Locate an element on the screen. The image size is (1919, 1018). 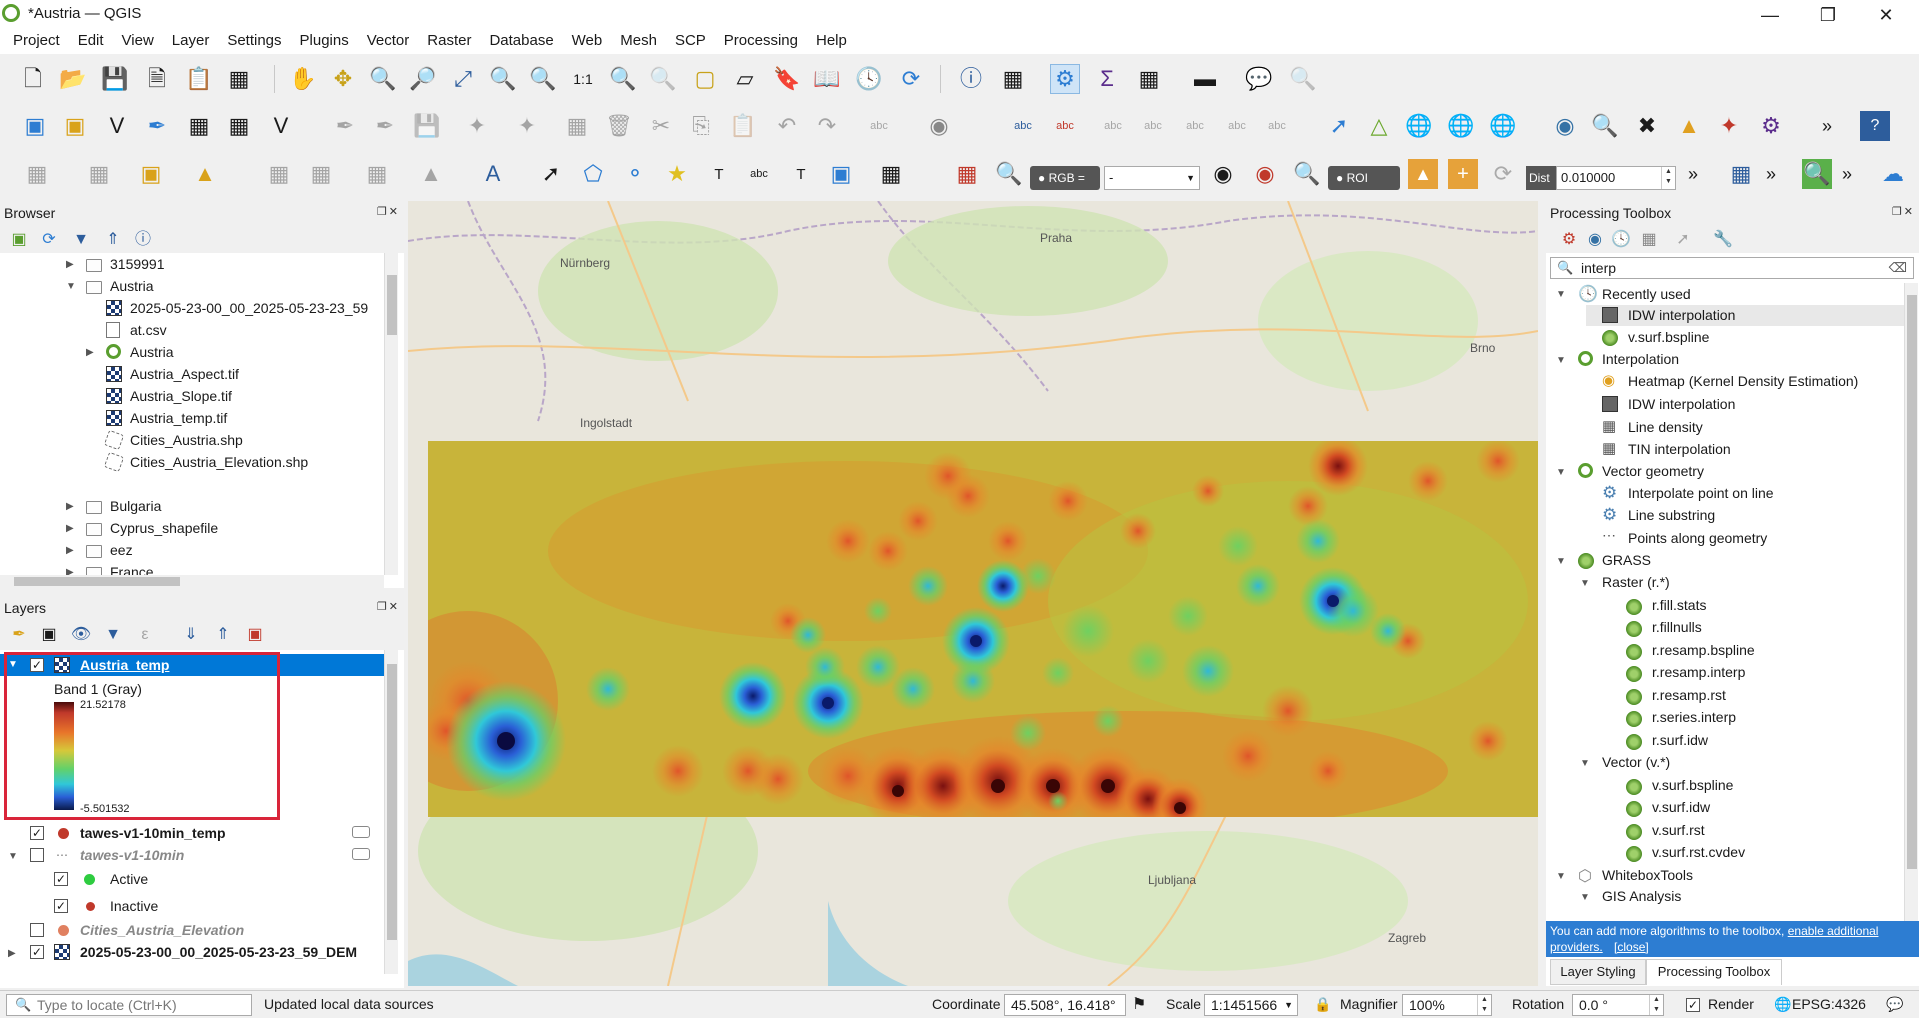
save-project-icon: 💾 is located at coordinates (115, 79).